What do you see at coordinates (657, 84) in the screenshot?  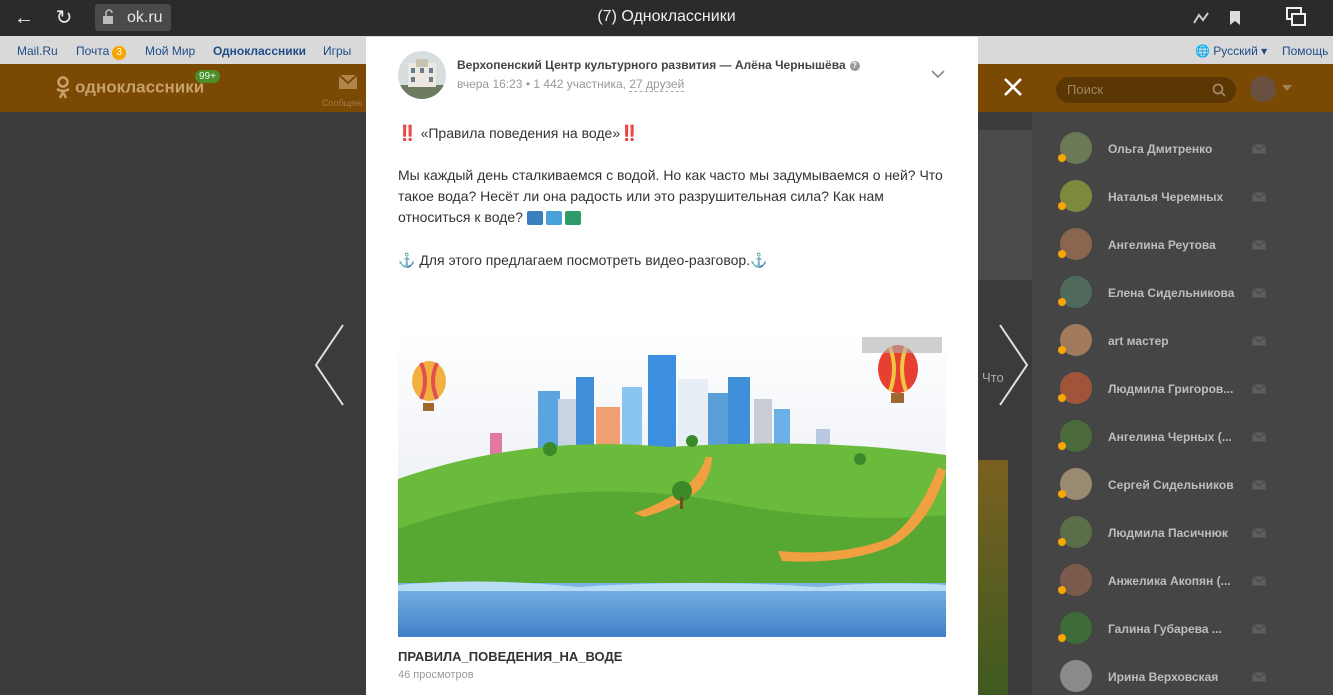 I see `friends-link: 27 друзей` at bounding box center [657, 84].